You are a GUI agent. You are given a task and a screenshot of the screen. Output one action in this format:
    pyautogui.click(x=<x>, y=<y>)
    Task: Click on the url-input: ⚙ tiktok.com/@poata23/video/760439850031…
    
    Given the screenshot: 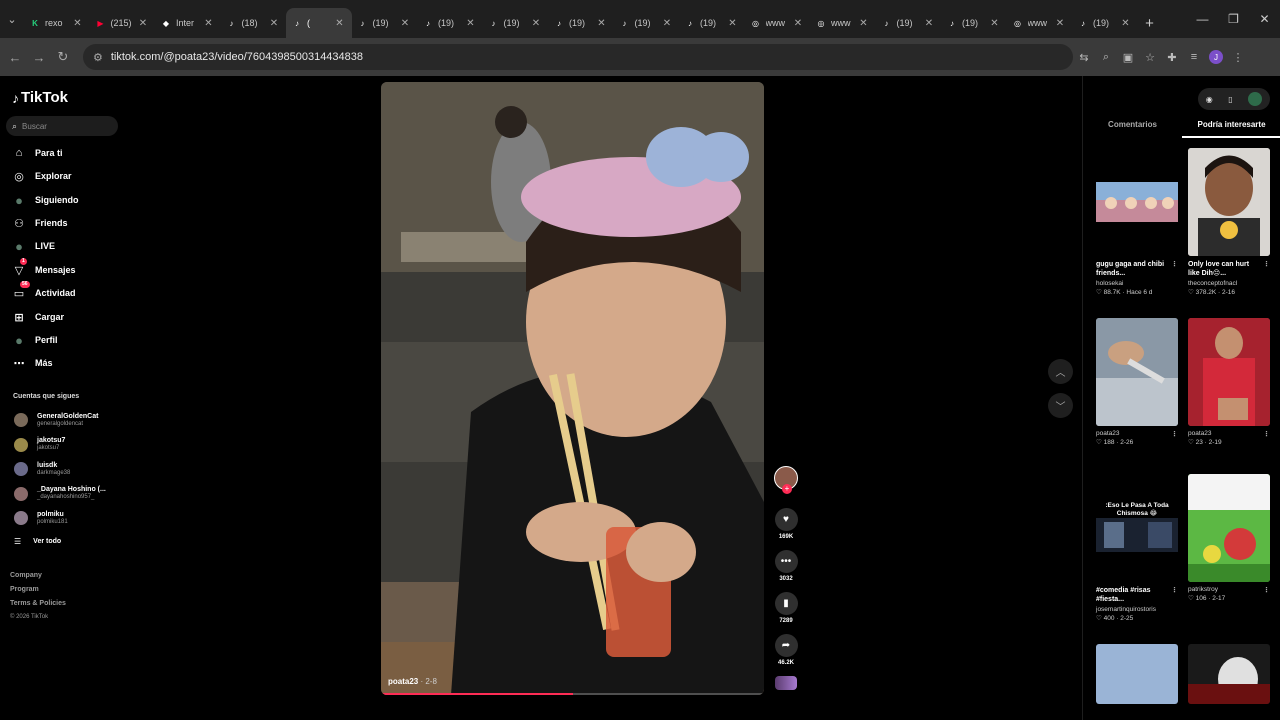 What is the action you would take?
    pyautogui.click(x=578, y=57)
    